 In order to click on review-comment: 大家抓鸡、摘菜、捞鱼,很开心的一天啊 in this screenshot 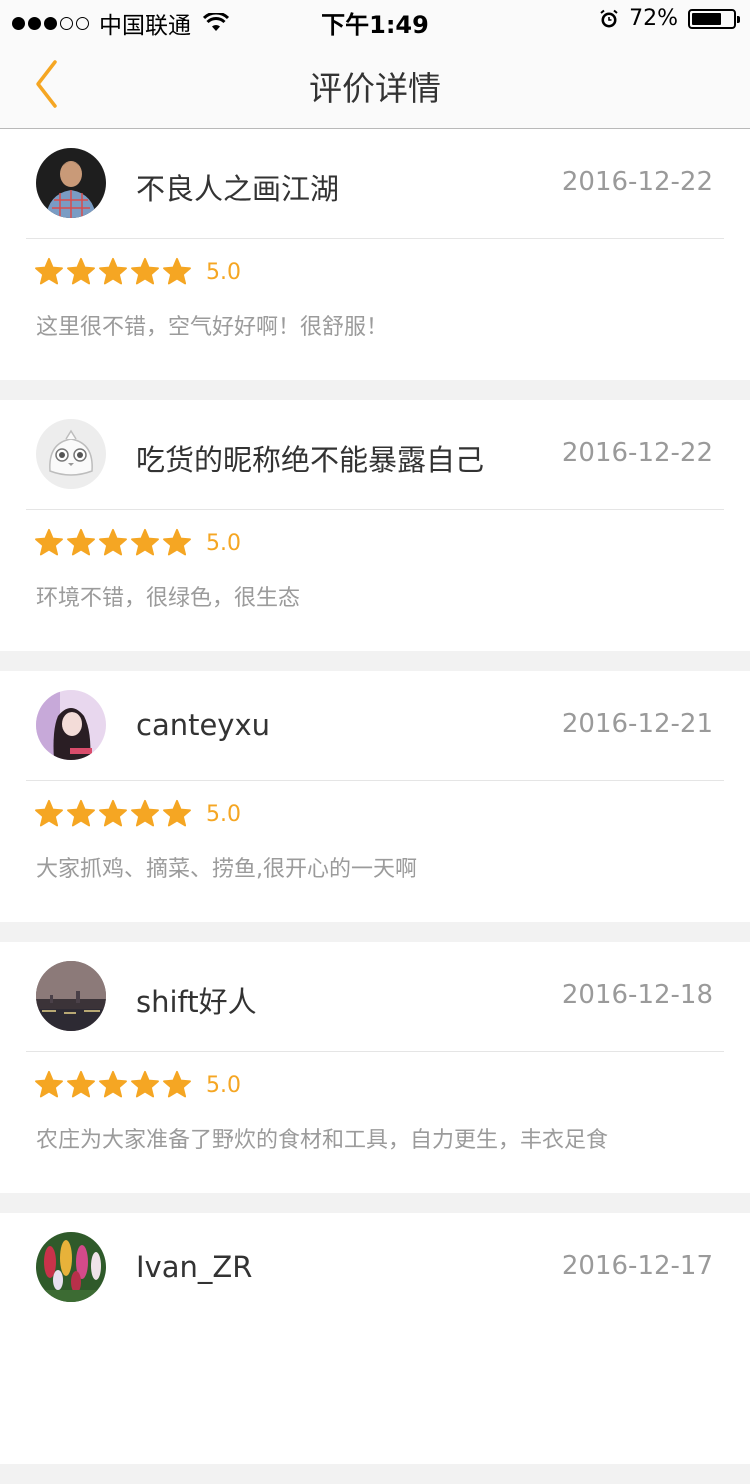, I will do `click(226, 869)`.